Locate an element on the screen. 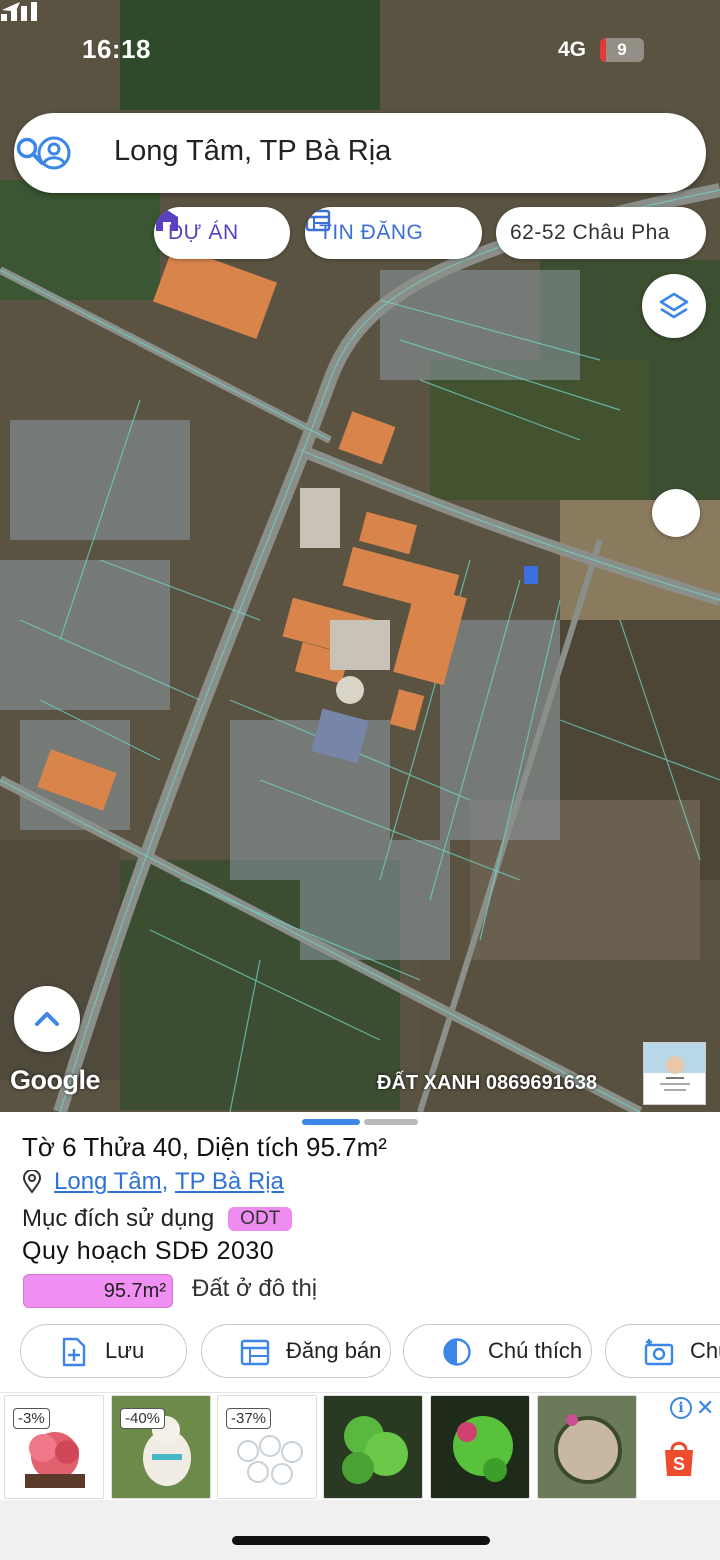 The height and width of the screenshot is (1560, 720). network-type: 4G is located at coordinates (572, 49).